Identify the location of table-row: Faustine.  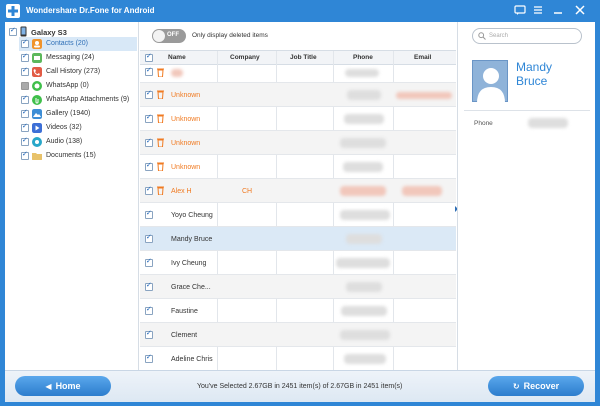
(298, 311).